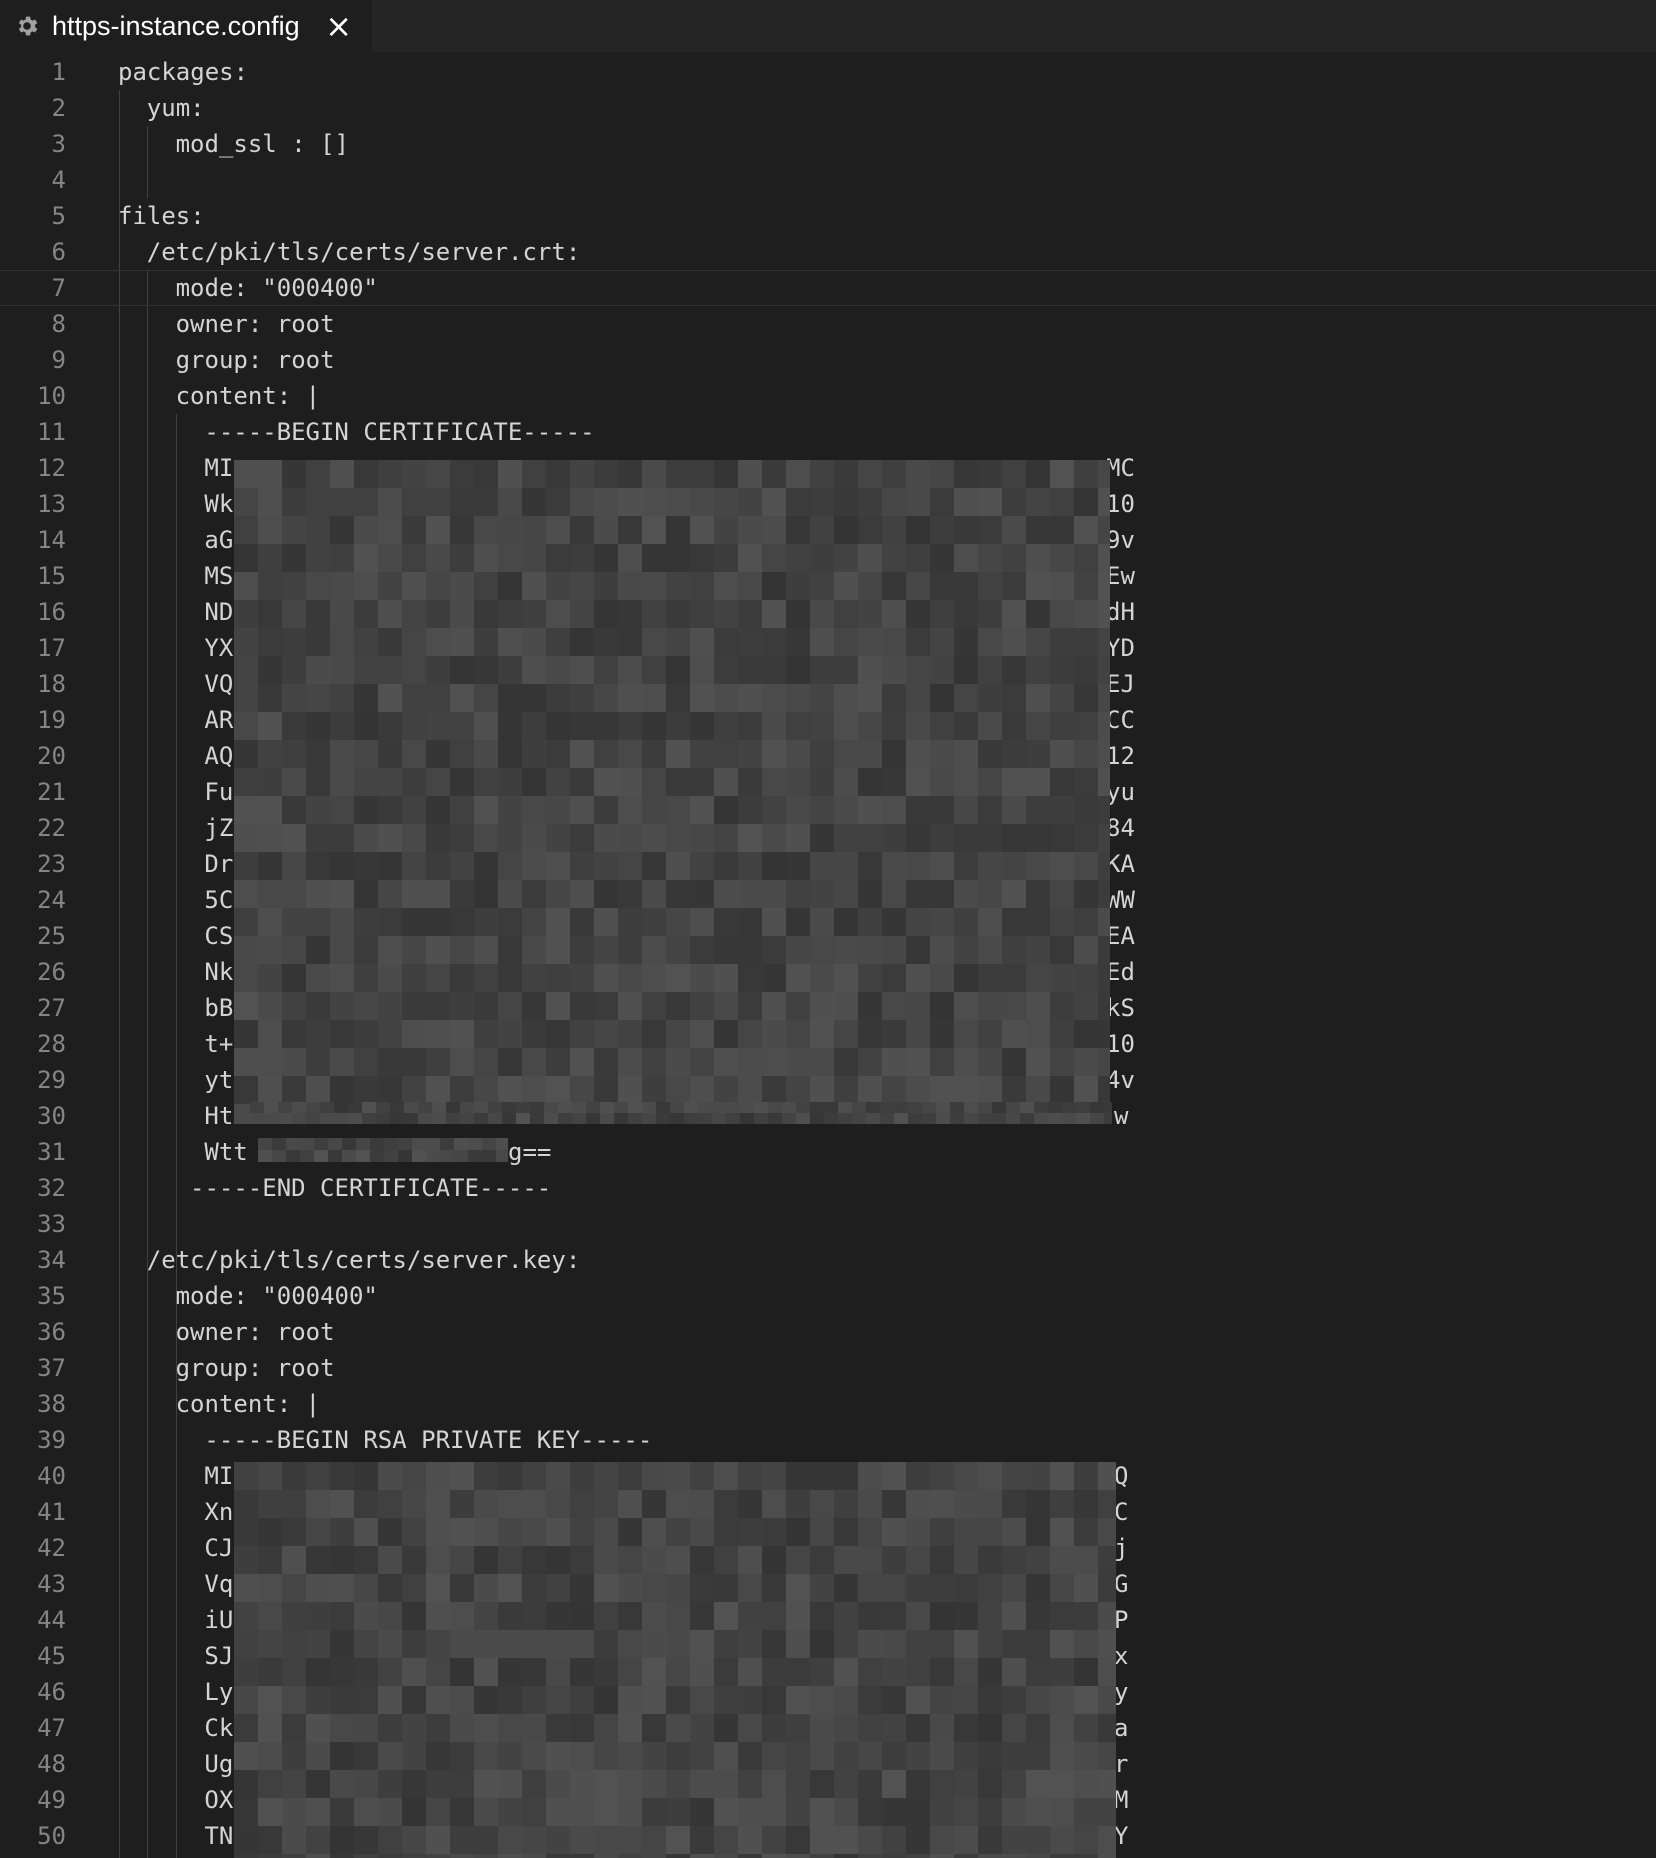  I want to click on code-text: -----BEGIN RSA PRIVATE KEY-----, so click(428, 1440).